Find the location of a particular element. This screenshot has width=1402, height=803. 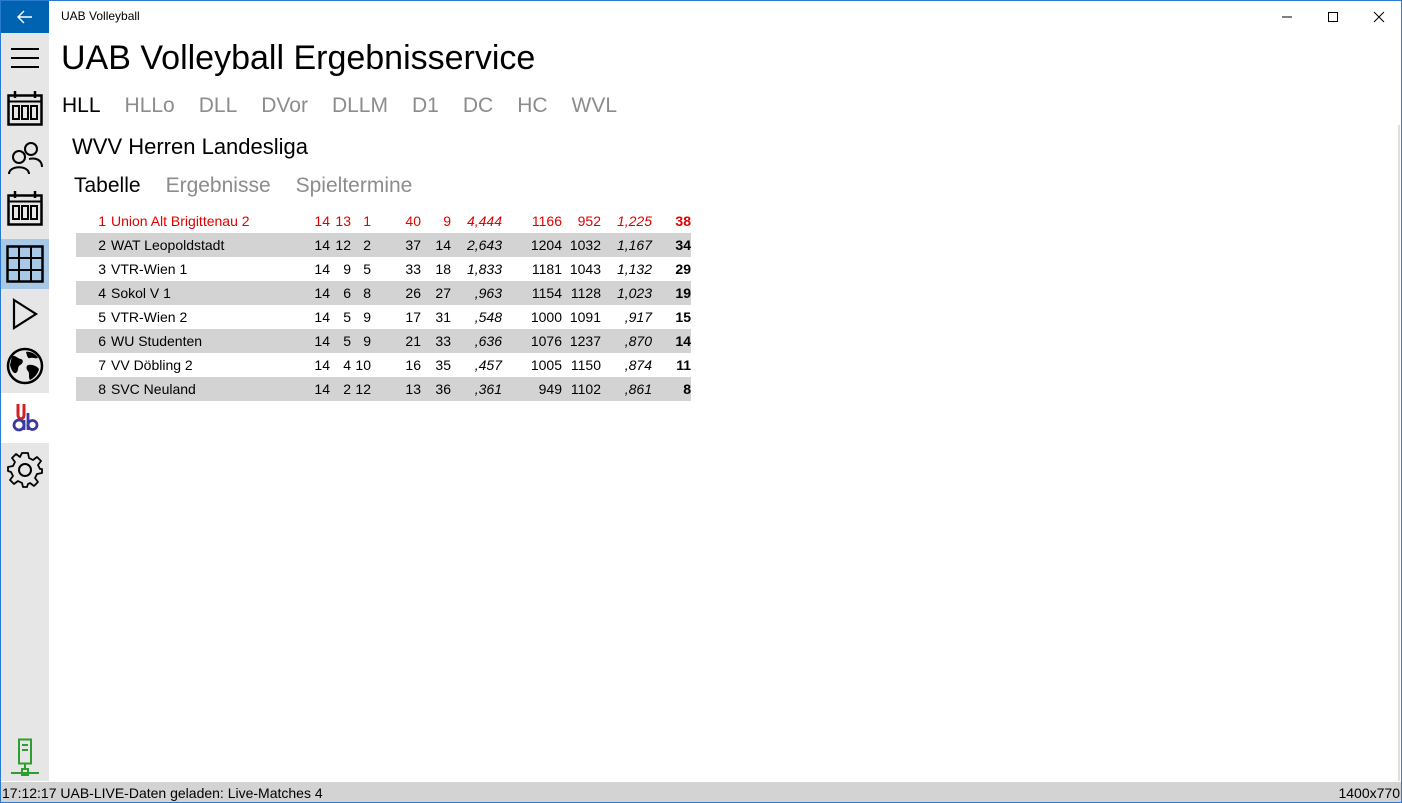

points-cell: 29 is located at coordinates (683, 269).